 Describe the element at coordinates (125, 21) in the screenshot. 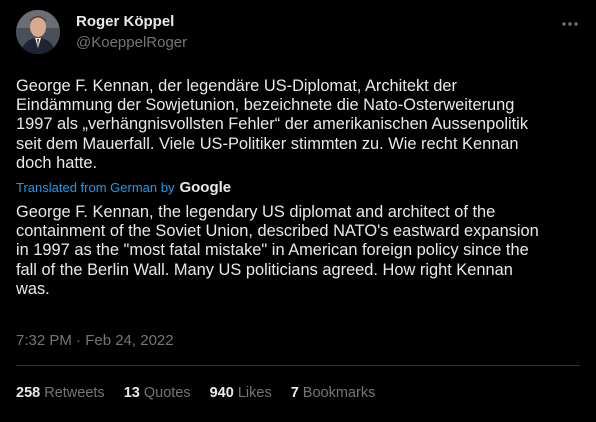

I see `author-name: Roger Köppel` at that location.